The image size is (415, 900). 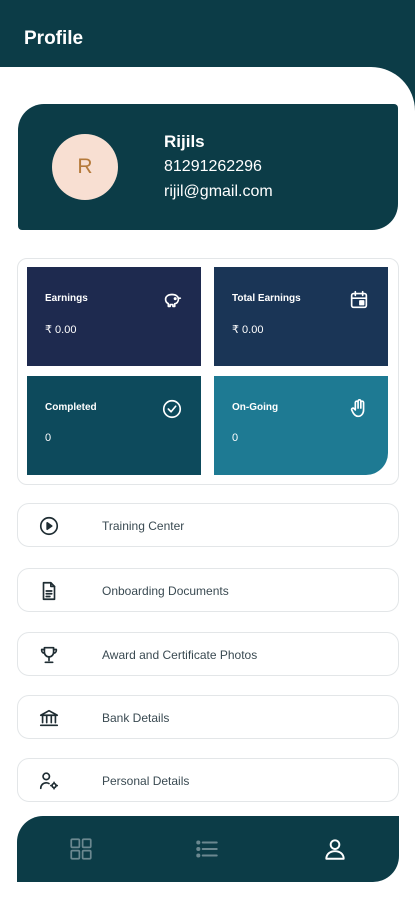 I want to click on stat-label: Earnings, so click(x=66, y=298).